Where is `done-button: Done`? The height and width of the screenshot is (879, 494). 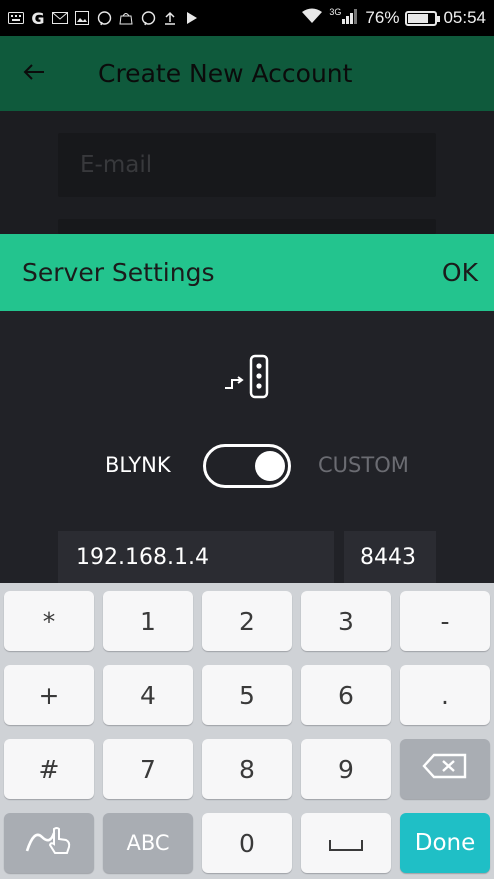
done-button: Done is located at coordinates (445, 843).